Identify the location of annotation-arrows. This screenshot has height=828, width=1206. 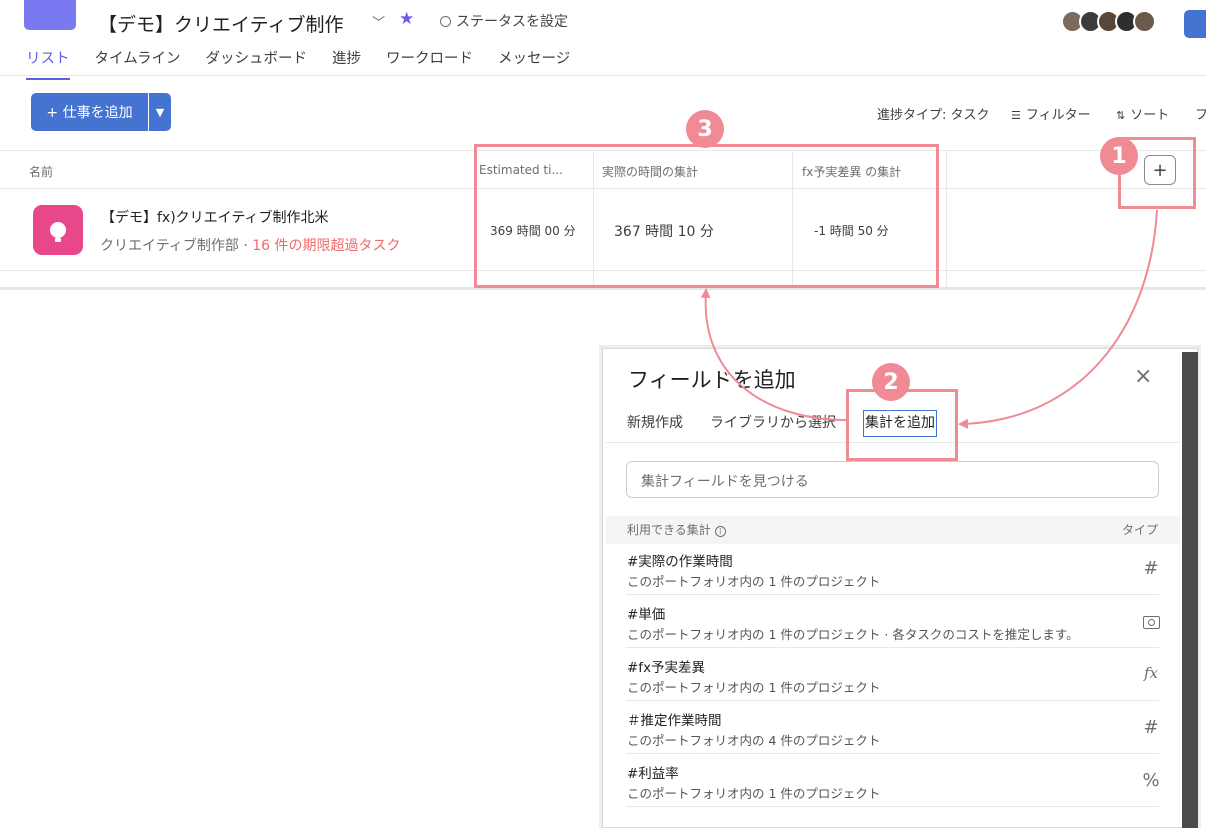
(929, 319).